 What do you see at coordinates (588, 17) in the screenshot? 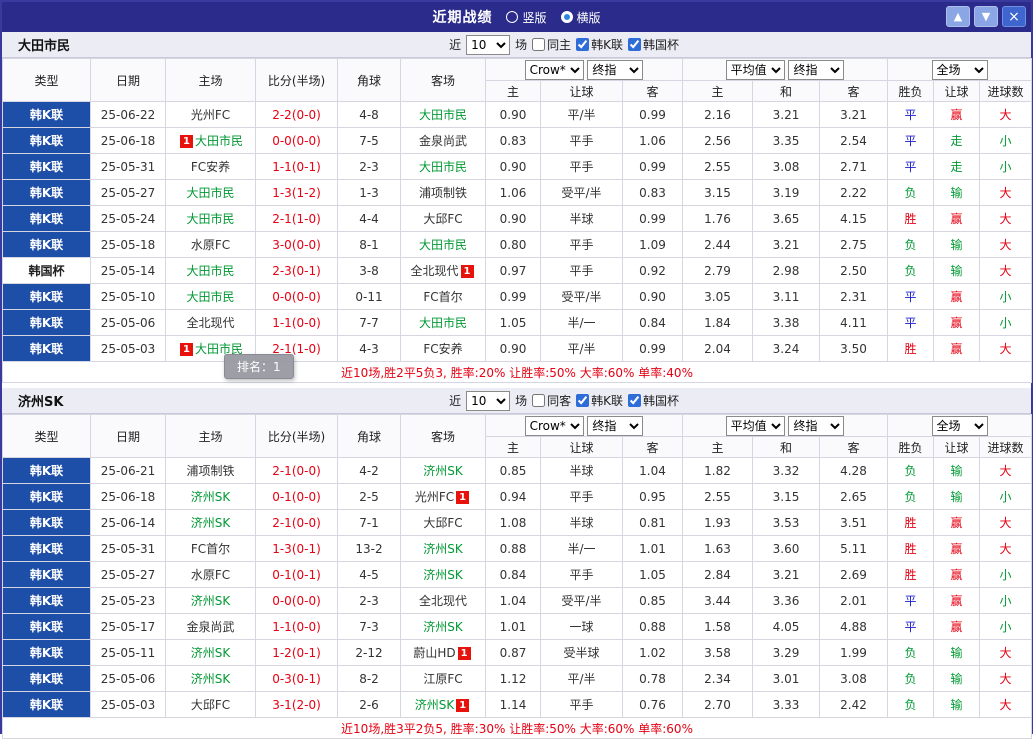
I see `radio-label-horizontal: 横版` at bounding box center [588, 17].